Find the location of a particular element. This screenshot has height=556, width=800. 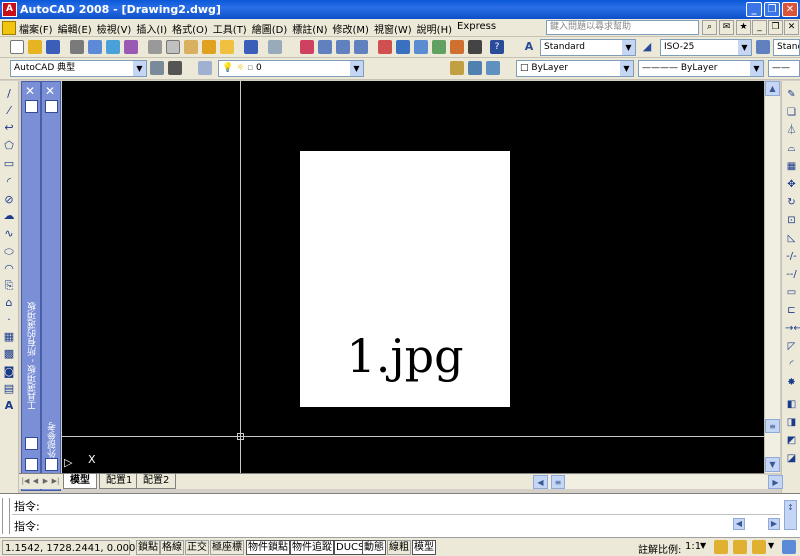

close-button: ✕ is located at coordinates (790, 9).